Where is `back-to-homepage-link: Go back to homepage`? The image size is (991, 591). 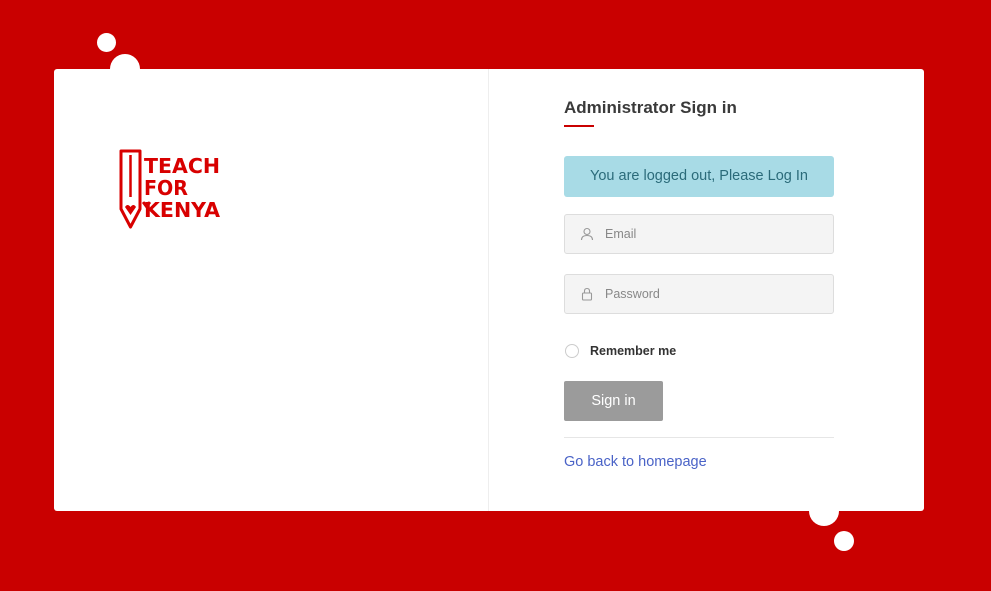
back-to-homepage-link: Go back to homepage is located at coordinates (635, 462).